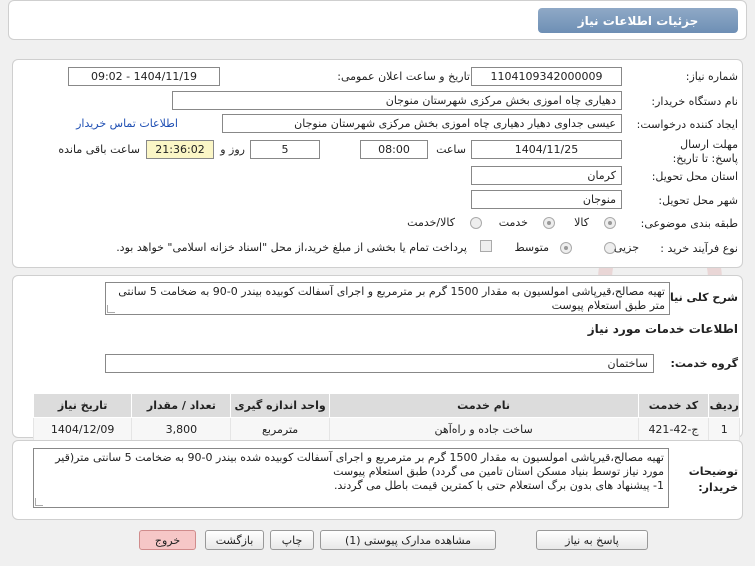 The width and height of the screenshot is (755, 566). What do you see at coordinates (234, 540) in the screenshot?
I see `back-button: بازگشت` at bounding box center [234, 540].